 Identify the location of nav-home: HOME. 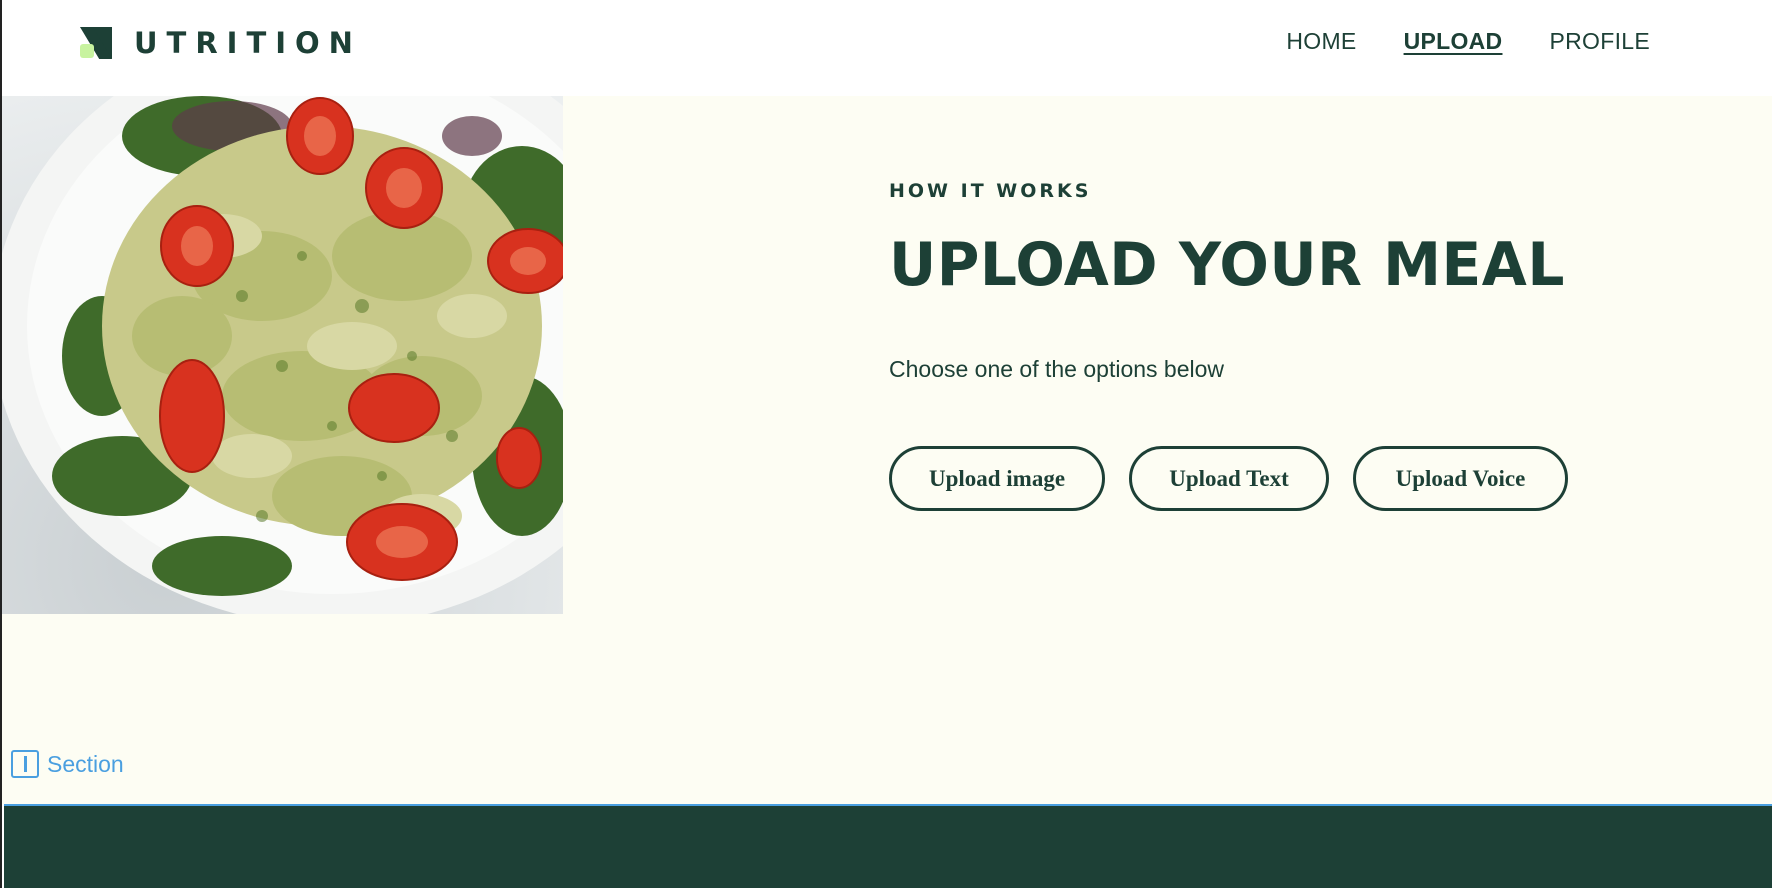
(1321, 41).